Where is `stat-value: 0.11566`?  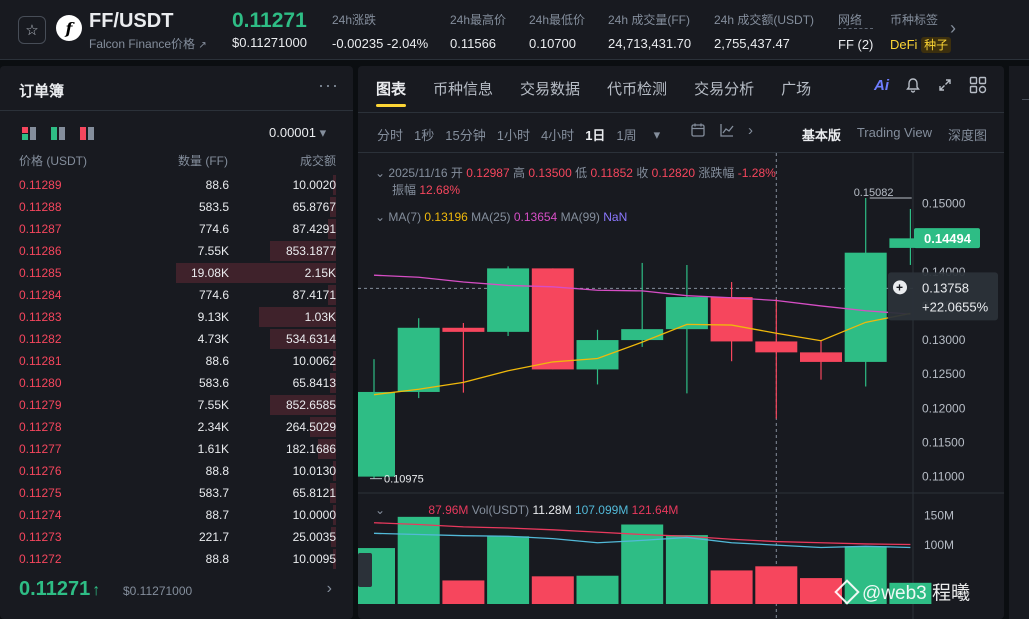 stat-value: 0.11566 is located at coordinates (473, 43).